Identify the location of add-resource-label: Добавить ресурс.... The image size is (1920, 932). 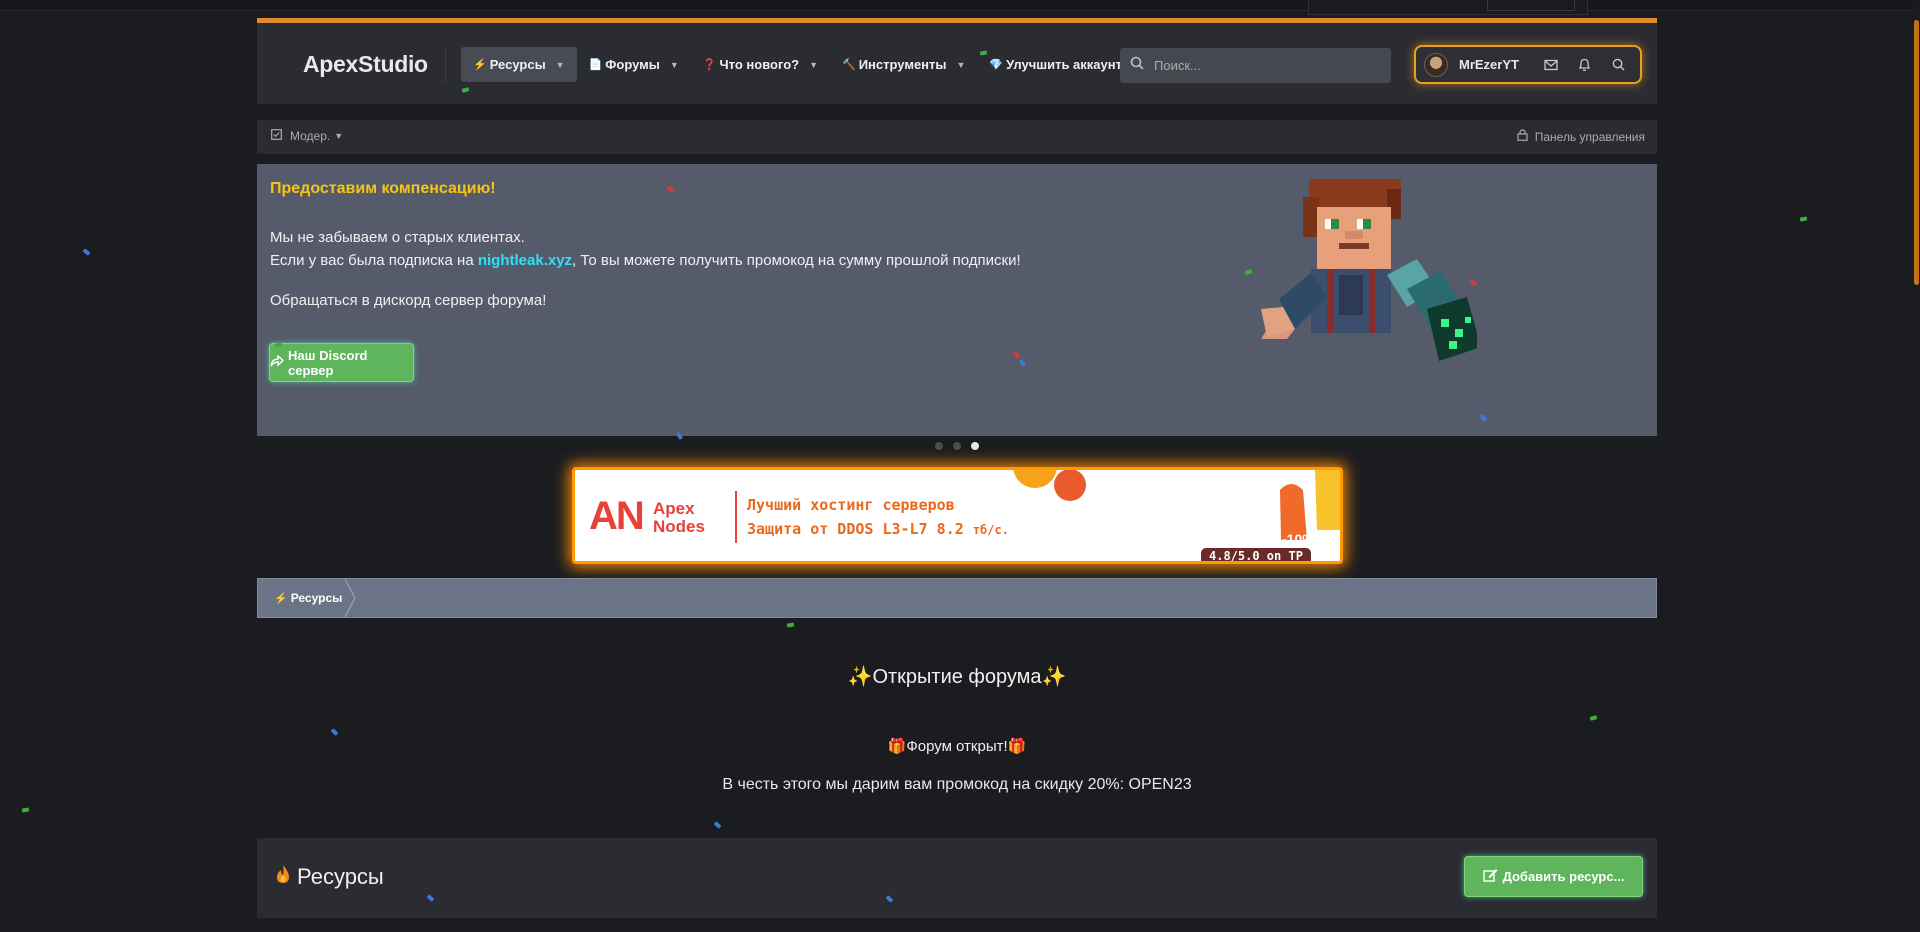
(1563, 876).